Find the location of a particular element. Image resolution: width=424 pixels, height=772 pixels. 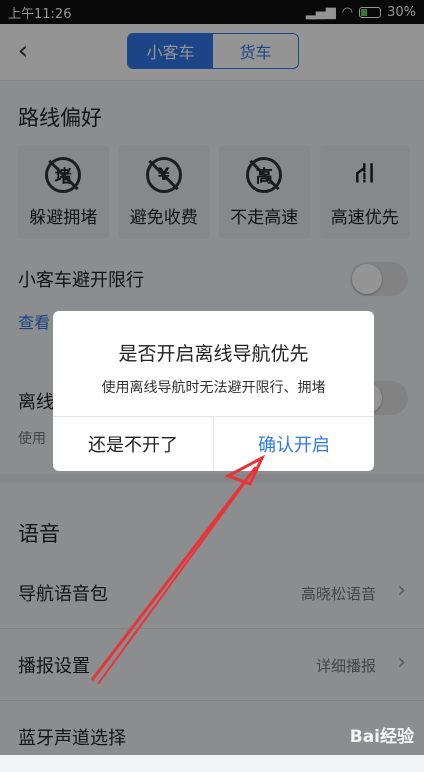

confirm-button: 确认开启 is located at coordinates (294, 444).